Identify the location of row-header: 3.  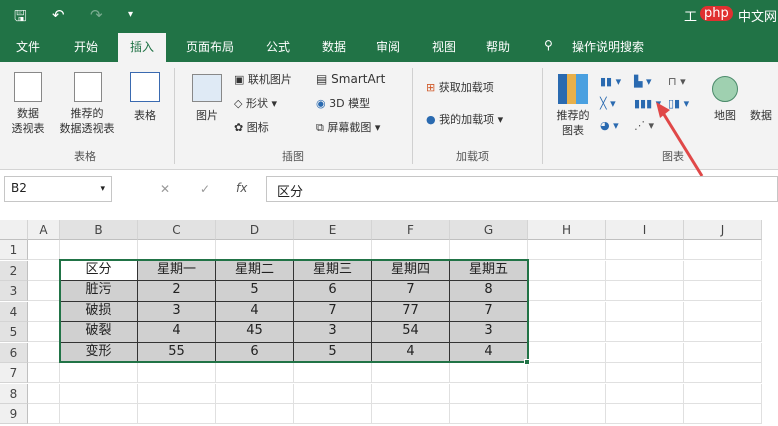
(14, 291).